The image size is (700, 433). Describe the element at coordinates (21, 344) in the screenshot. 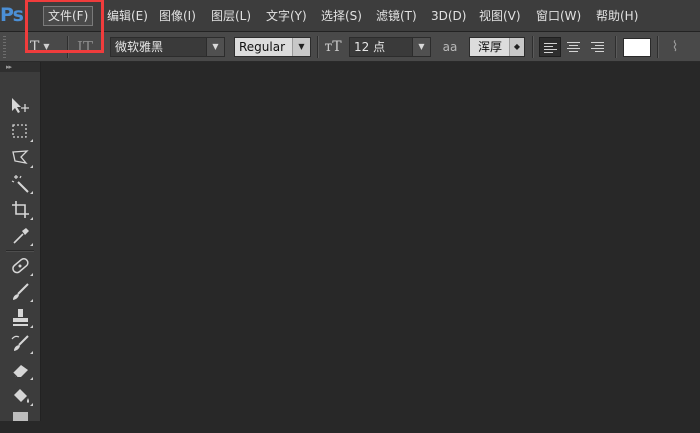

I see `history-brush-icon` at that location.